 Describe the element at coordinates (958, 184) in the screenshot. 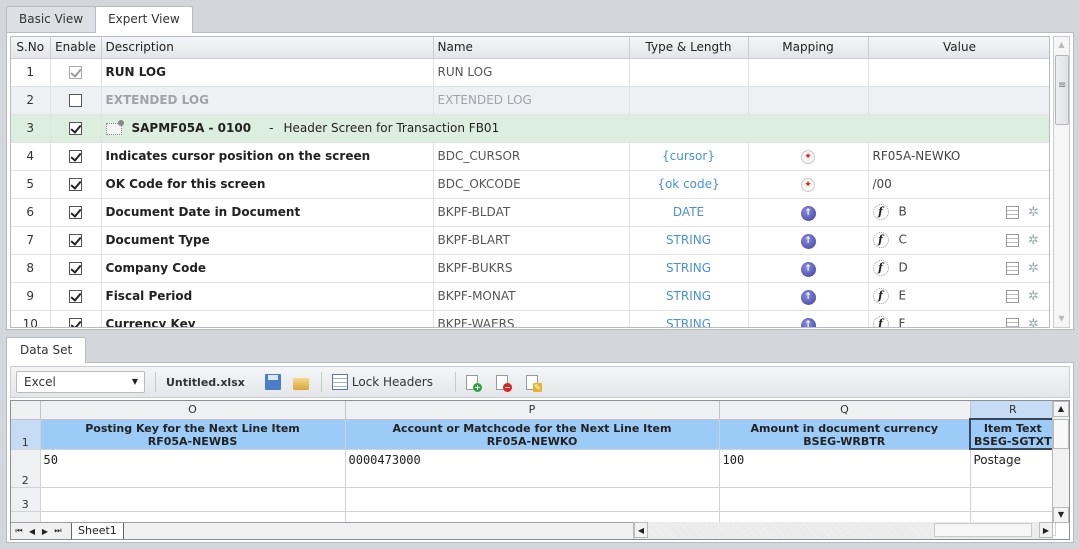

I see `row-value: /00` at that location.